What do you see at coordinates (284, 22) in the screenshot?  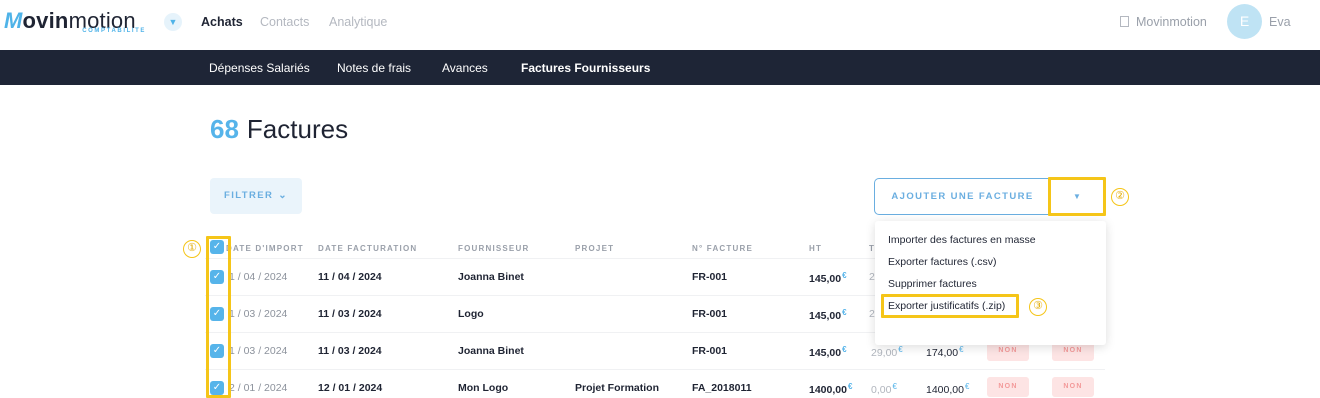 I see `topnav-contacts: Contacts` at bounding box center [284, 22].